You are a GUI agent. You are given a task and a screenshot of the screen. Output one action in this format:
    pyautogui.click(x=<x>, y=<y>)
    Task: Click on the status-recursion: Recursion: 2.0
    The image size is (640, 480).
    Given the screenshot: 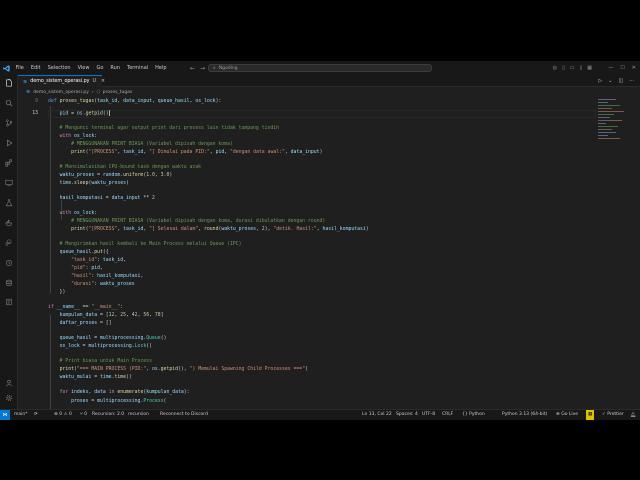 What is the action you would take?
    pyautogui.click(x=108, y=415)
    